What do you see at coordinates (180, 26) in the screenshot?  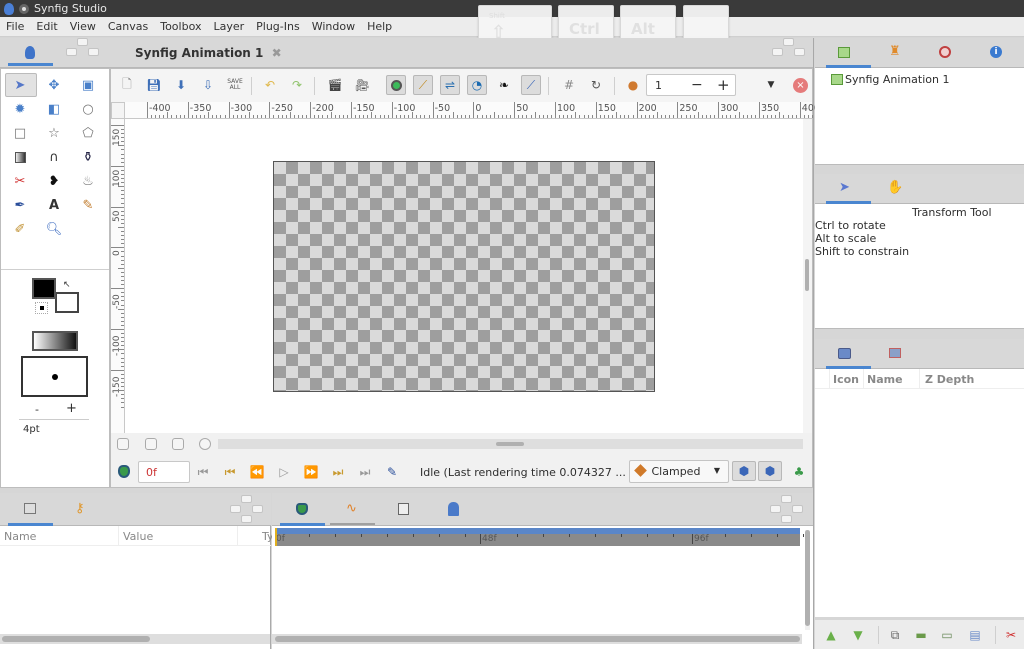 I see `menu-toolbox: Toolbox` at bounding box center [180, 26].